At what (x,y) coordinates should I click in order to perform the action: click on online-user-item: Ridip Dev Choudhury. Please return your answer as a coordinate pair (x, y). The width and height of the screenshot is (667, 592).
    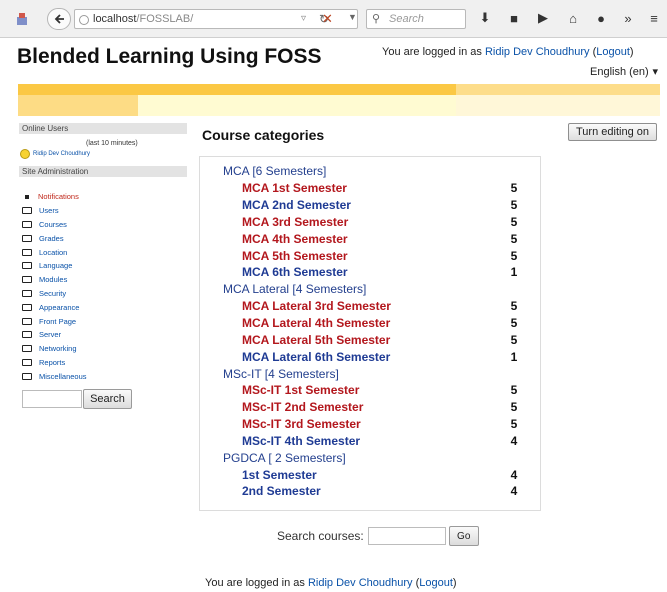
    Looking at the image, I should click on (55, 154).